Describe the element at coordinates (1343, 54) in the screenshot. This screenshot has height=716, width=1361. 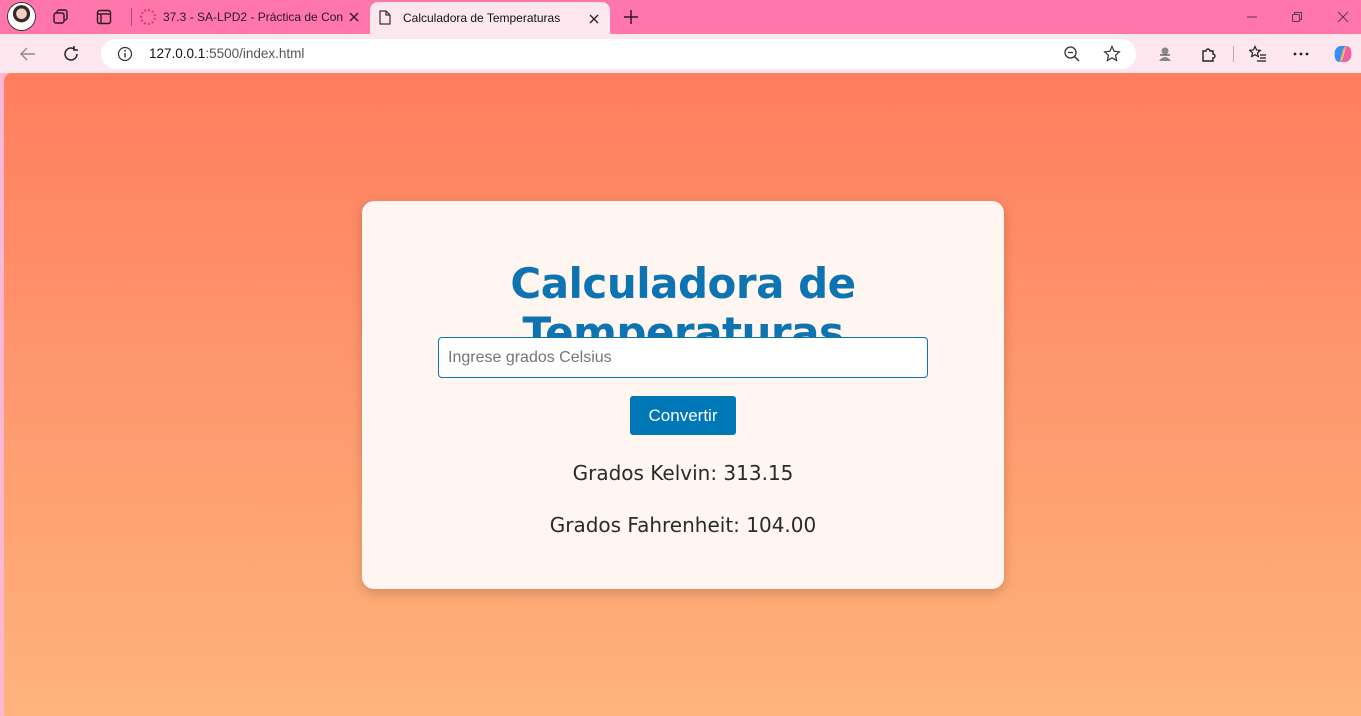
I see `copilot-icon` at that location.